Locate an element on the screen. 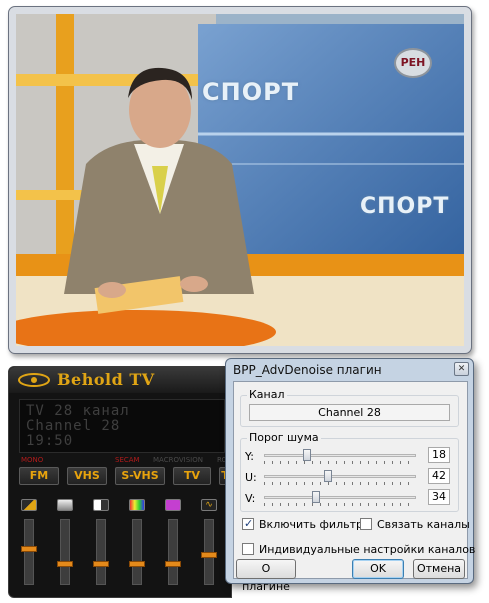 Image resolution: width=489 pixels, height=603 pixels. y-channel-label: Y: is located at coordinates (249, 456).